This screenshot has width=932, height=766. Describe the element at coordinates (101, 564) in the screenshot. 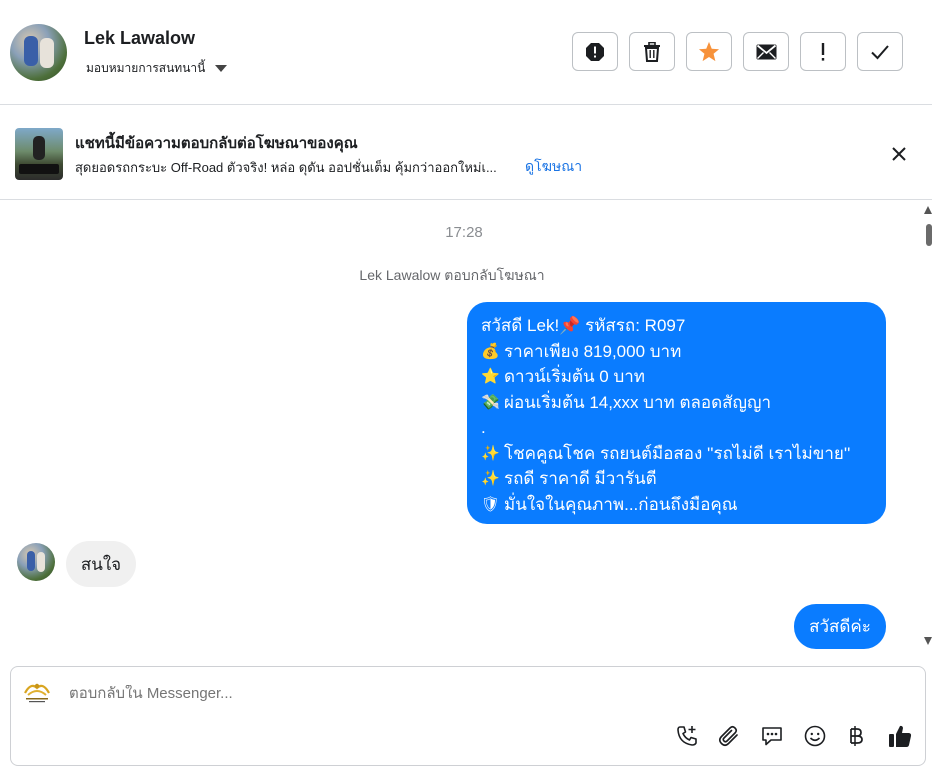

I see `incoming-message-bubble: สนใจ` at that location.